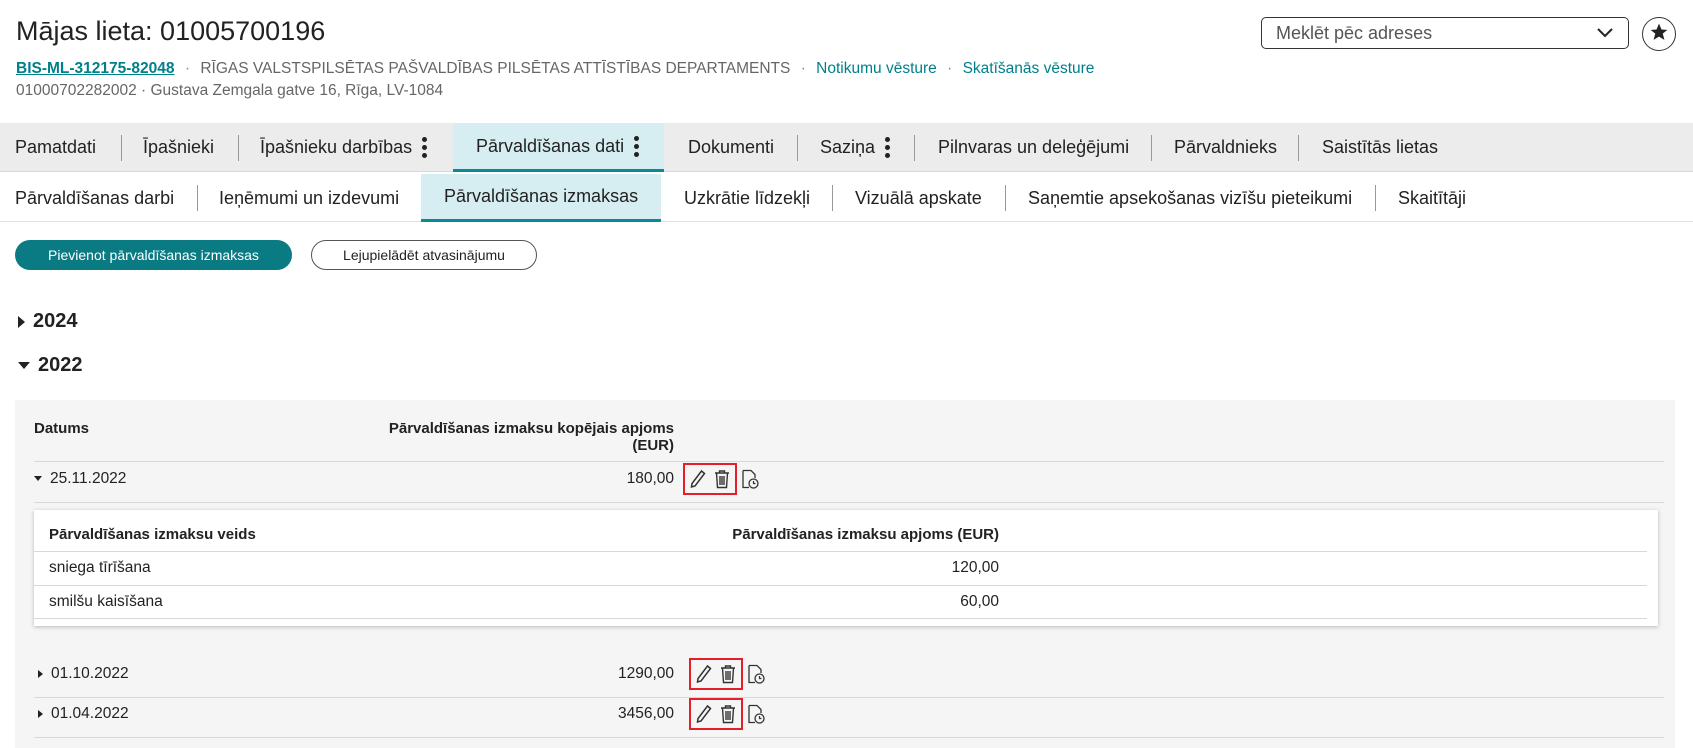 The height and width of the screenshot is (748, 1693). I want to click on page-title: Mājas lieta: 01005700196, so click(171, 31).